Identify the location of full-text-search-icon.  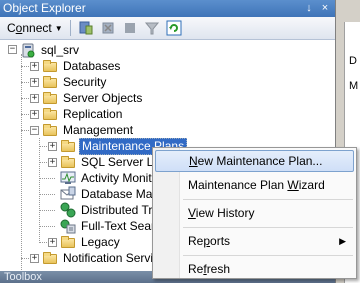
(68, 226).